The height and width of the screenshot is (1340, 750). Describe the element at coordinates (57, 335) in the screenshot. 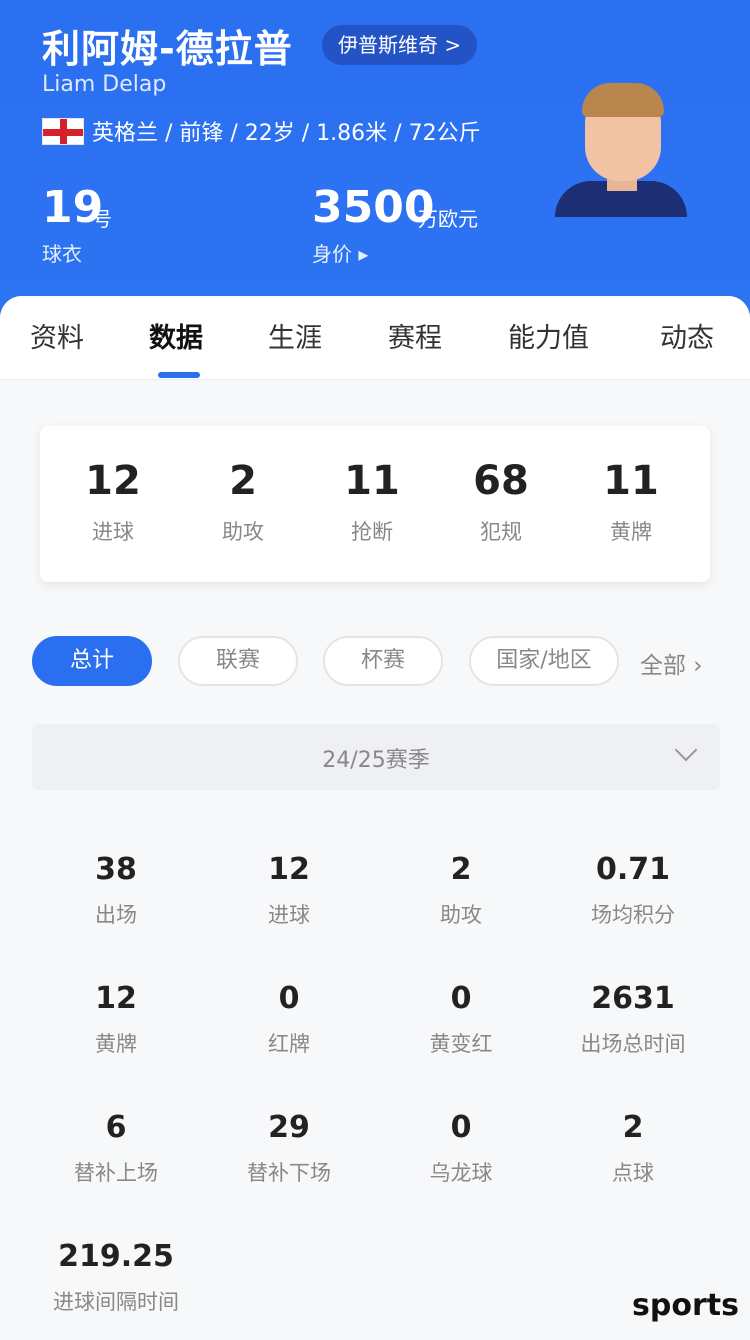

I see `tab-profile: 资料` at that location.